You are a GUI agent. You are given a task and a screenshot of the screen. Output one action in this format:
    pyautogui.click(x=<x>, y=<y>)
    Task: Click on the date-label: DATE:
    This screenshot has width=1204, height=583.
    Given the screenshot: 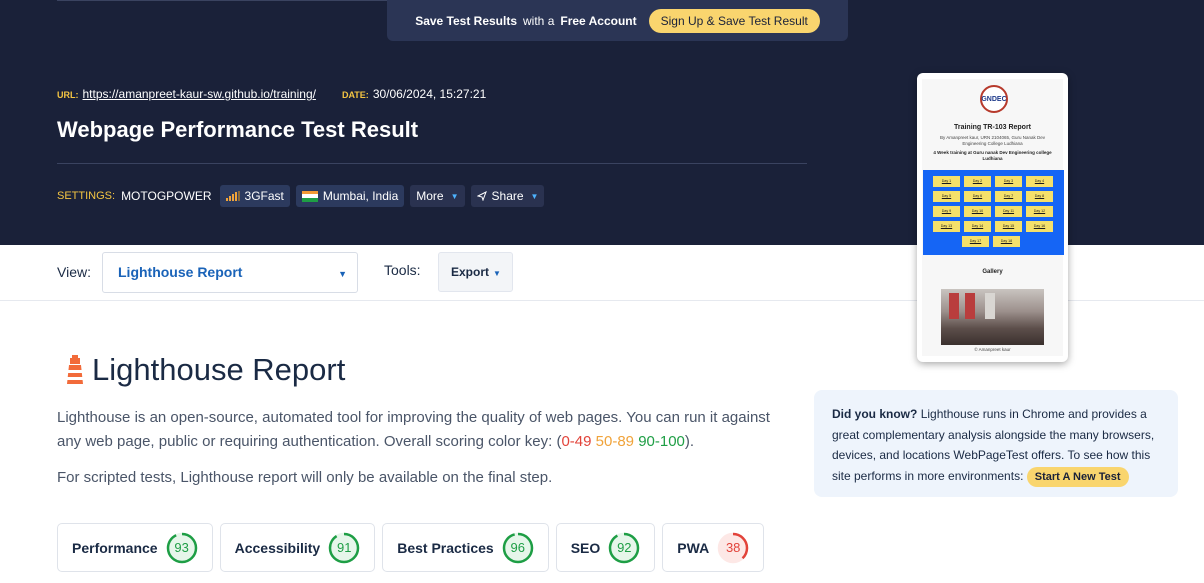 What is the action you would take?
    pyautogui.click(x=355, y=95)
    